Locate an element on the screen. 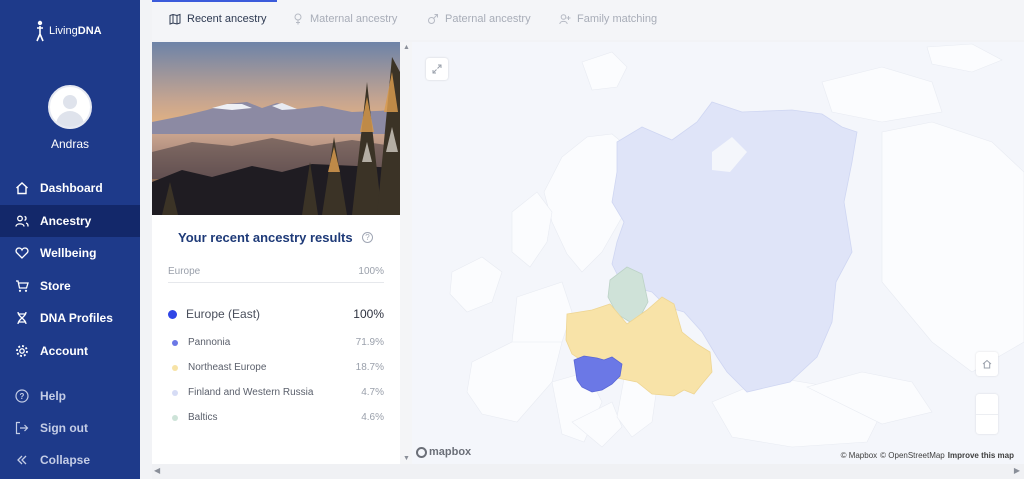 The width and height of the screenshot is (1024, 479). zoom-out-button is located at coordinates (987, 424).